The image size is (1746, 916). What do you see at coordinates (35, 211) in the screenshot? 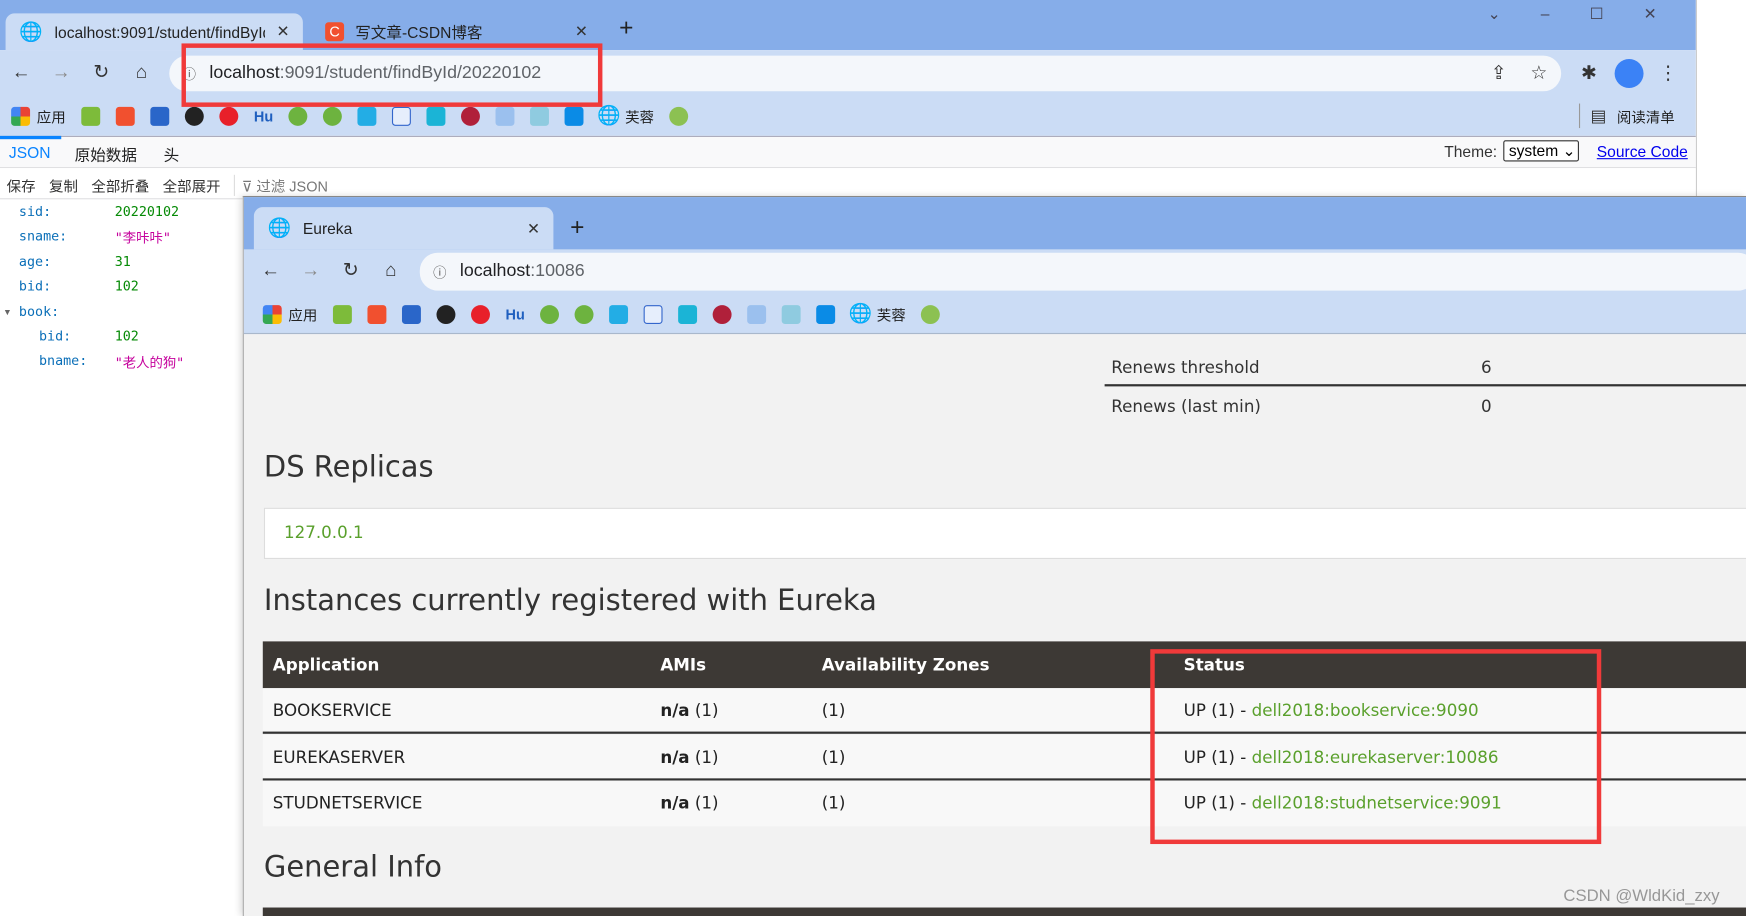
I see `json-key: sid:` at bounding box center [35, 211].